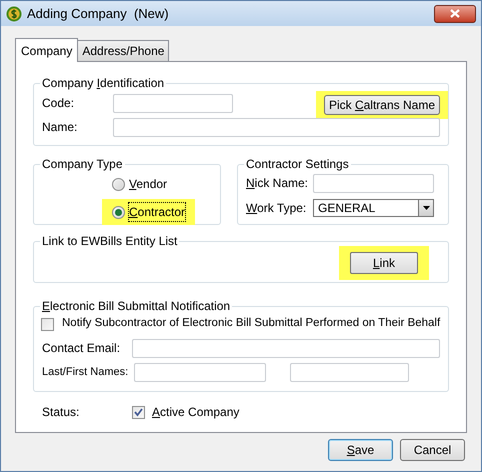 This screenshot has height=472, width=482. Describe the element at coordinates (349, 372) in the screenshot. I see `first-name-field` at that location.